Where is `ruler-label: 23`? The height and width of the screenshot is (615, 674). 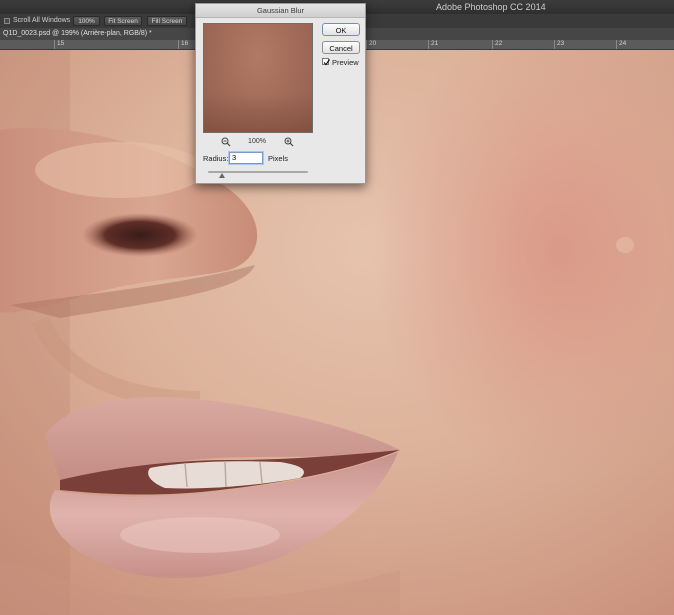
ruler-label: 23 is located at coordinates (561, 43).